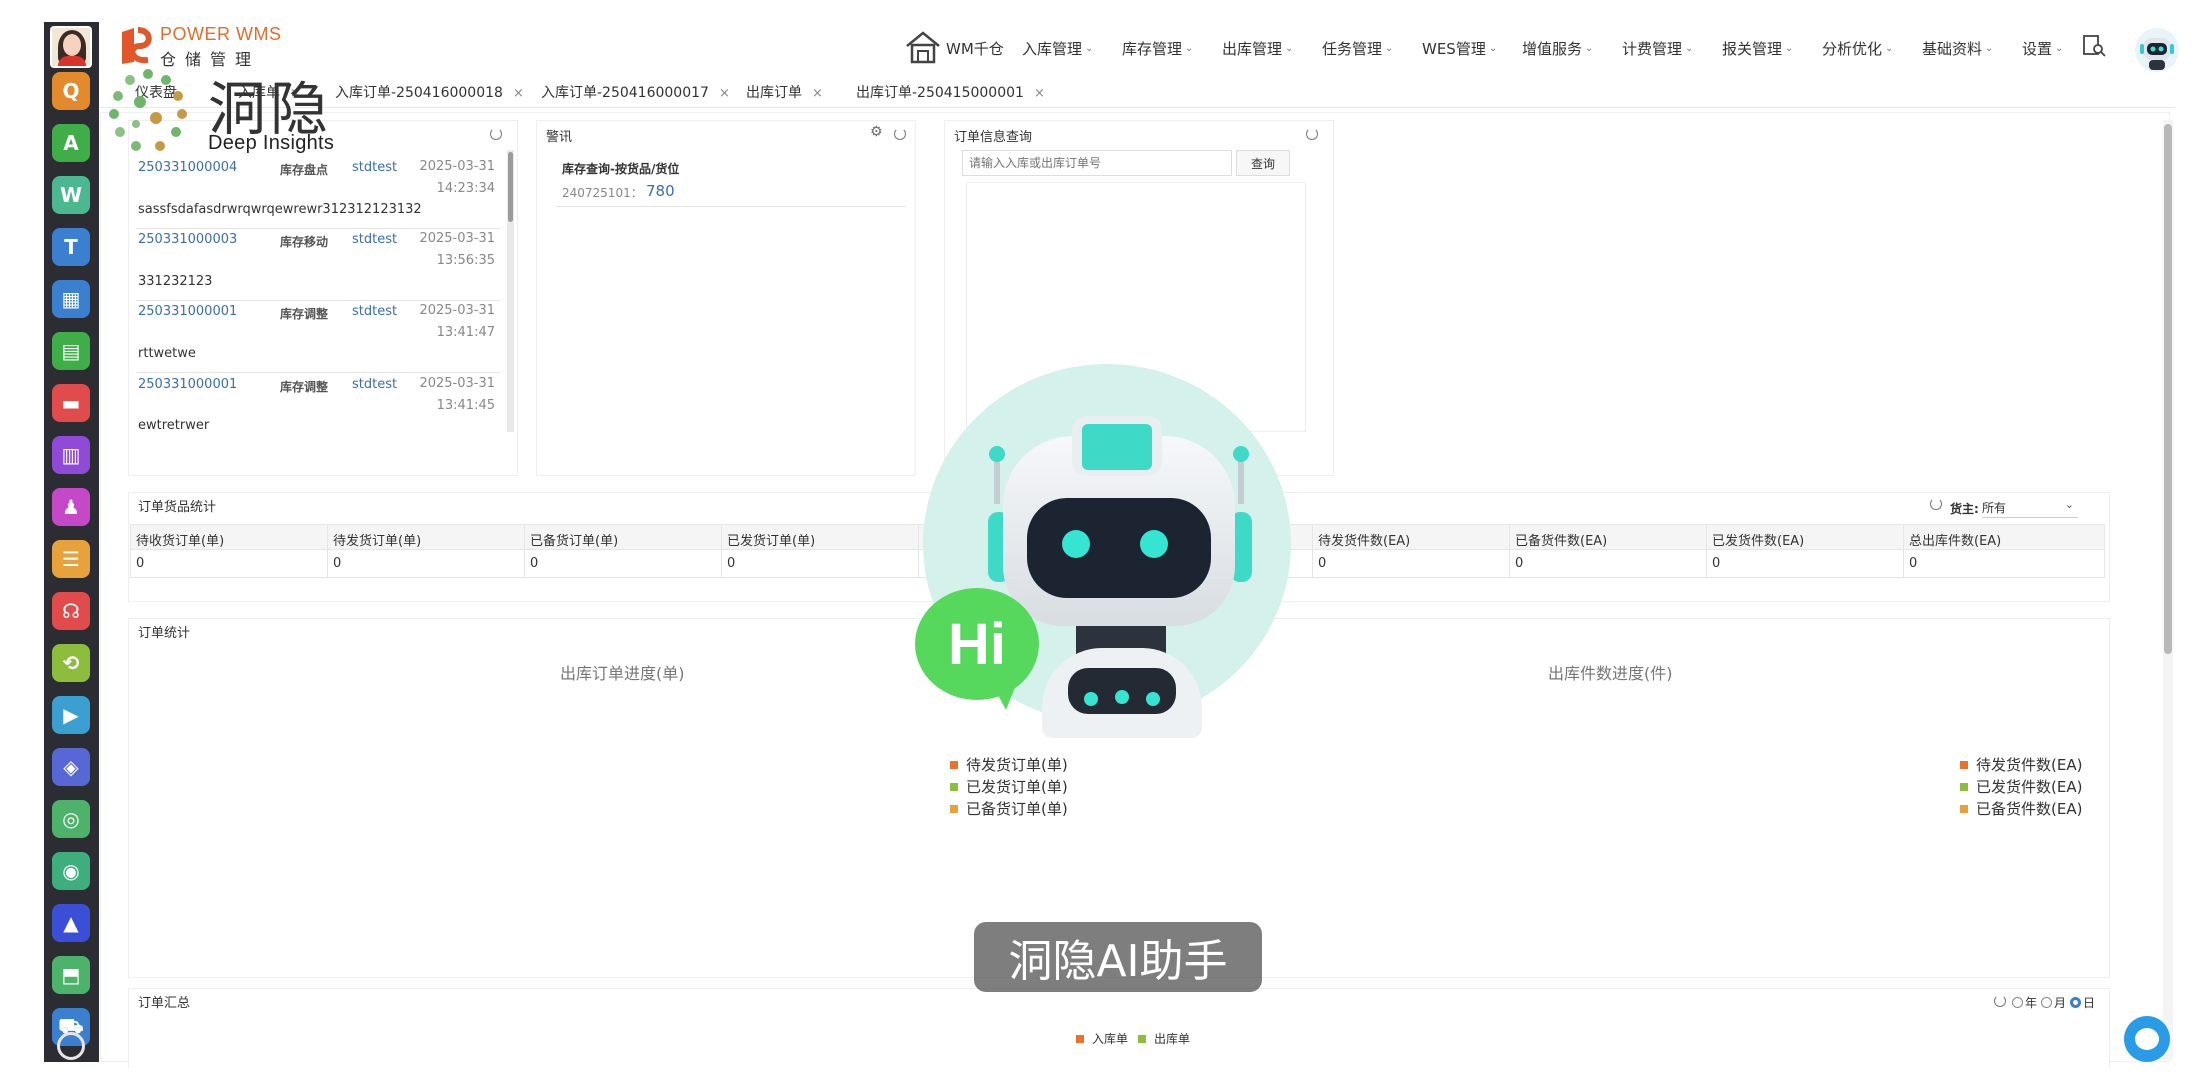 The height and width of the screenshot is (1080, 2210). What do you see at coordinates (71, 559) in the screenshot?
I see `list-icon: ☰` at bounding box center [71, 559].